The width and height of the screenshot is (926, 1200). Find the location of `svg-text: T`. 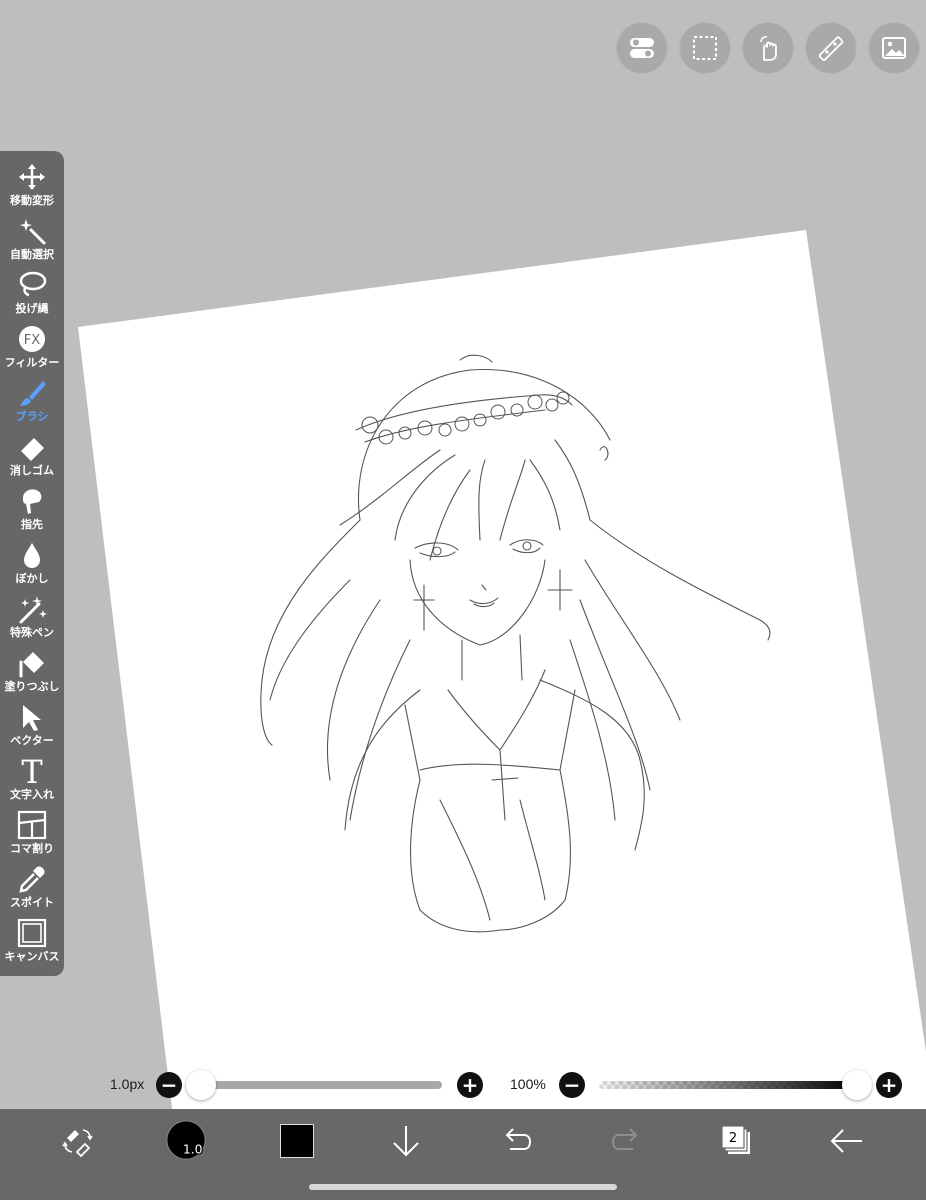

svg-text: T is located at coordinates (32, 771).